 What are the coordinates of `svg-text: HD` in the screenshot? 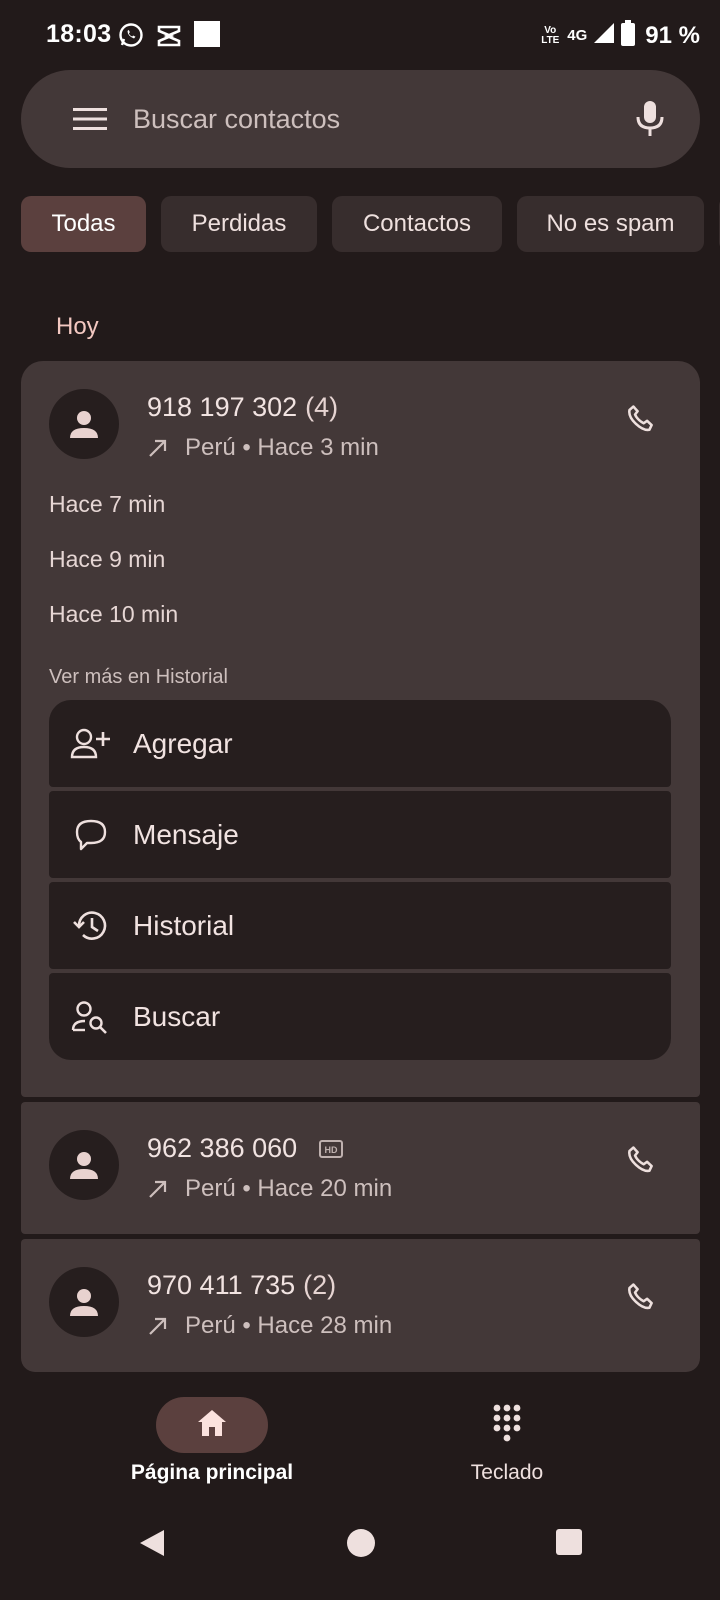 It's located at (330, 1150).